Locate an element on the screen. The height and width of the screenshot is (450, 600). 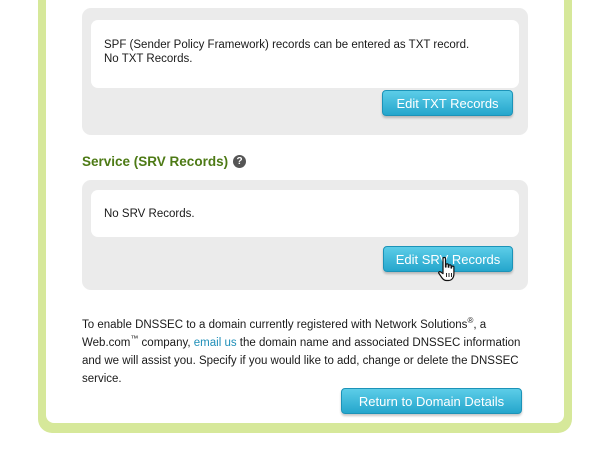
return-to-domain-details-button: Return to Domain Details is located at coordinates (431, 401).